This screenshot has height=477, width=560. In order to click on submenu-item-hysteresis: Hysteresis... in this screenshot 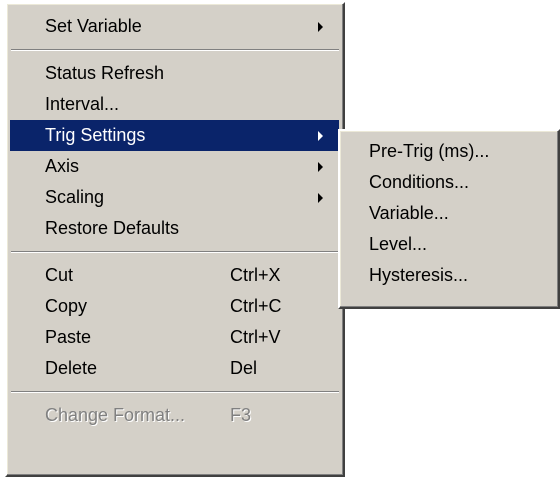, I will do `click(448, 275)`.